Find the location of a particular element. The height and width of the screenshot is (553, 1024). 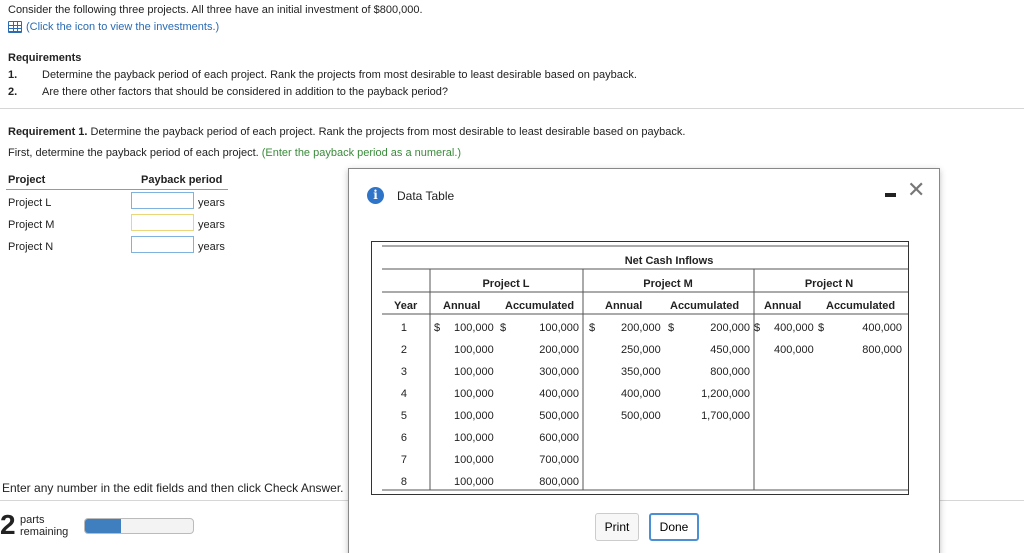

project-header: Project L is located at coordinates (506, 284).